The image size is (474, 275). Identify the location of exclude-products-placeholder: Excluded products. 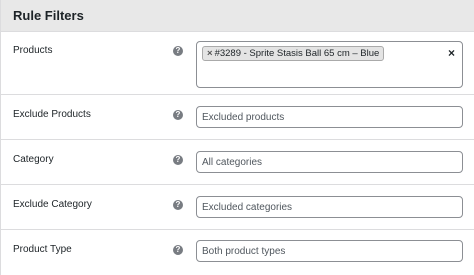
(243, 117).